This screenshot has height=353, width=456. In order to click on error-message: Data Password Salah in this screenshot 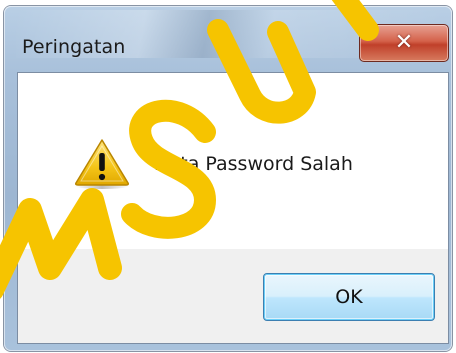, I will do `click(253, 164)`.